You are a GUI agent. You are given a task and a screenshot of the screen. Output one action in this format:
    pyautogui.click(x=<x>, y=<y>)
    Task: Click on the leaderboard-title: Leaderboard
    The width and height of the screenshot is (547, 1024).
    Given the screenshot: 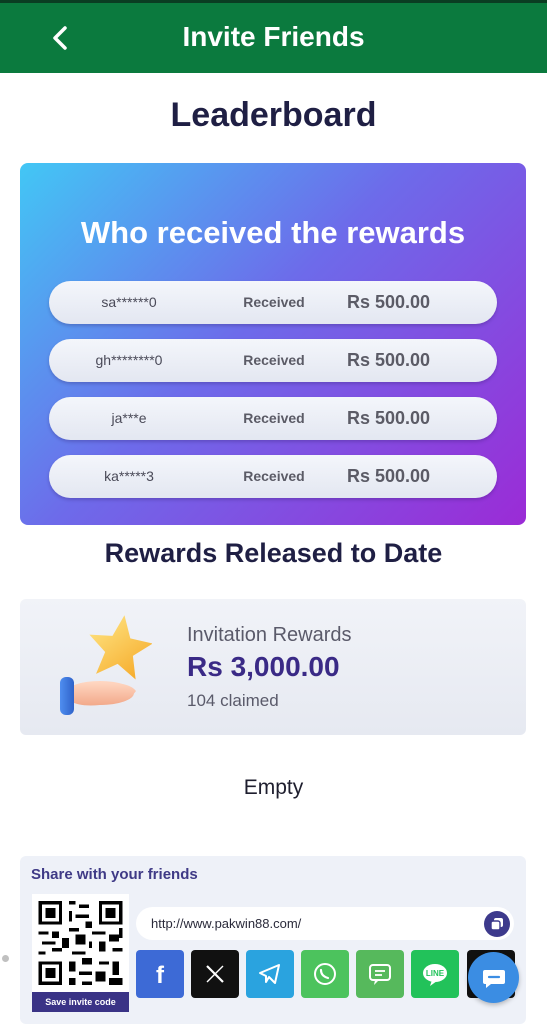 What is the action you would take?
    pyautogui.click(x=273, y=115)
    